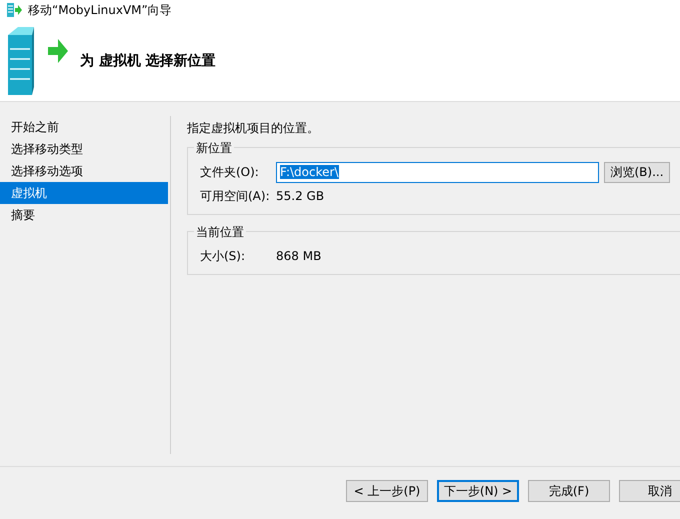 This screenshot has width=680, height=519. Describe the element at coordinates (84, 193) in the screenshot. I see `sidebar-item: 虚拟机` at that location.